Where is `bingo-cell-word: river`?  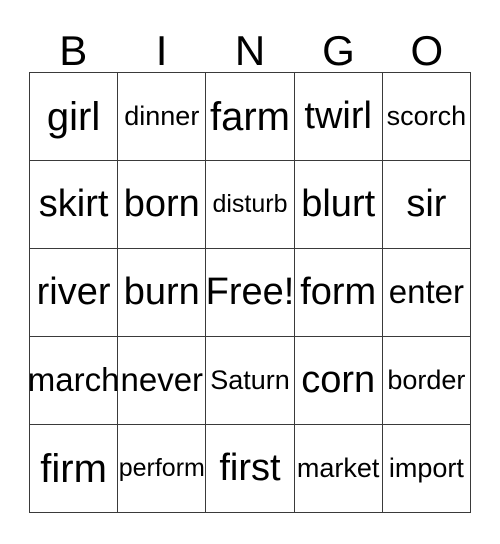 bingo-cell-word: river is located at coordinates (73, 291).